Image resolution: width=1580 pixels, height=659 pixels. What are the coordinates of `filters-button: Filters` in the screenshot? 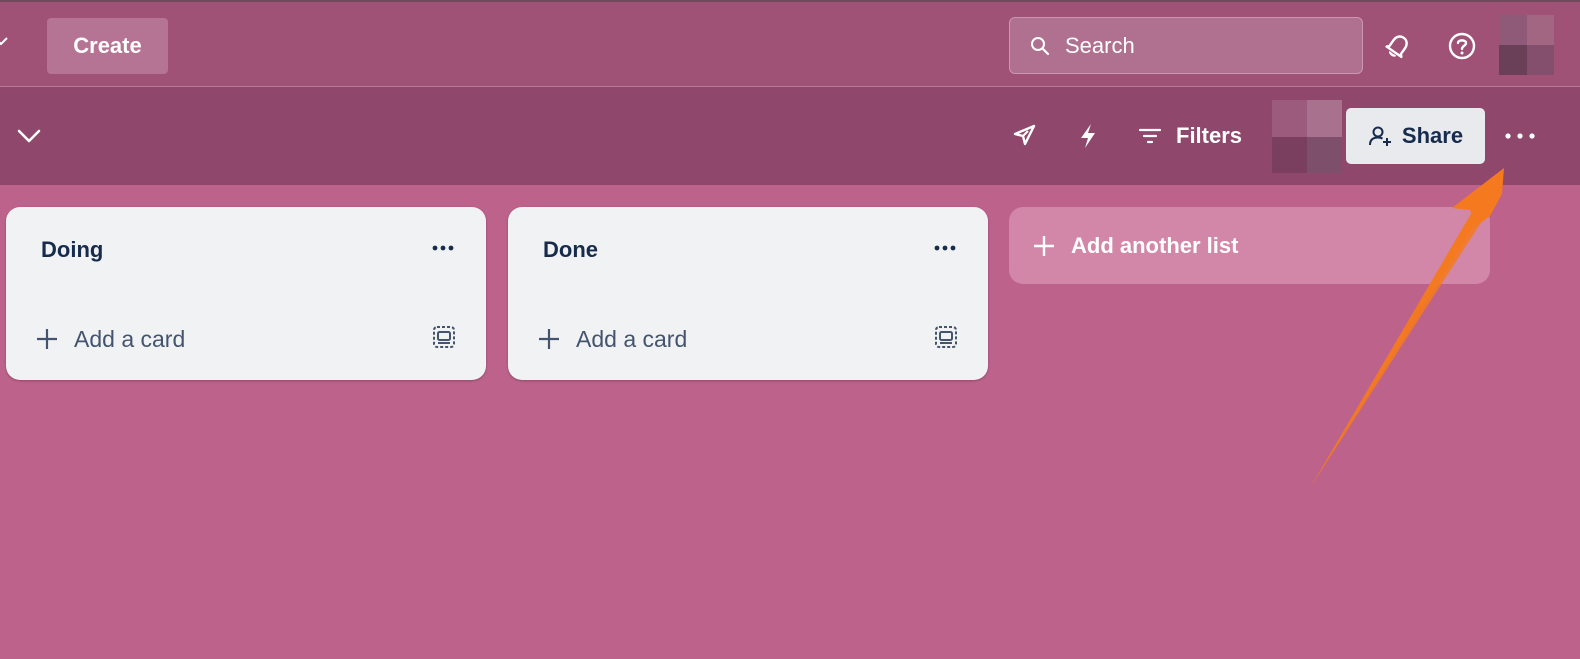 It's located at (1190, 136).